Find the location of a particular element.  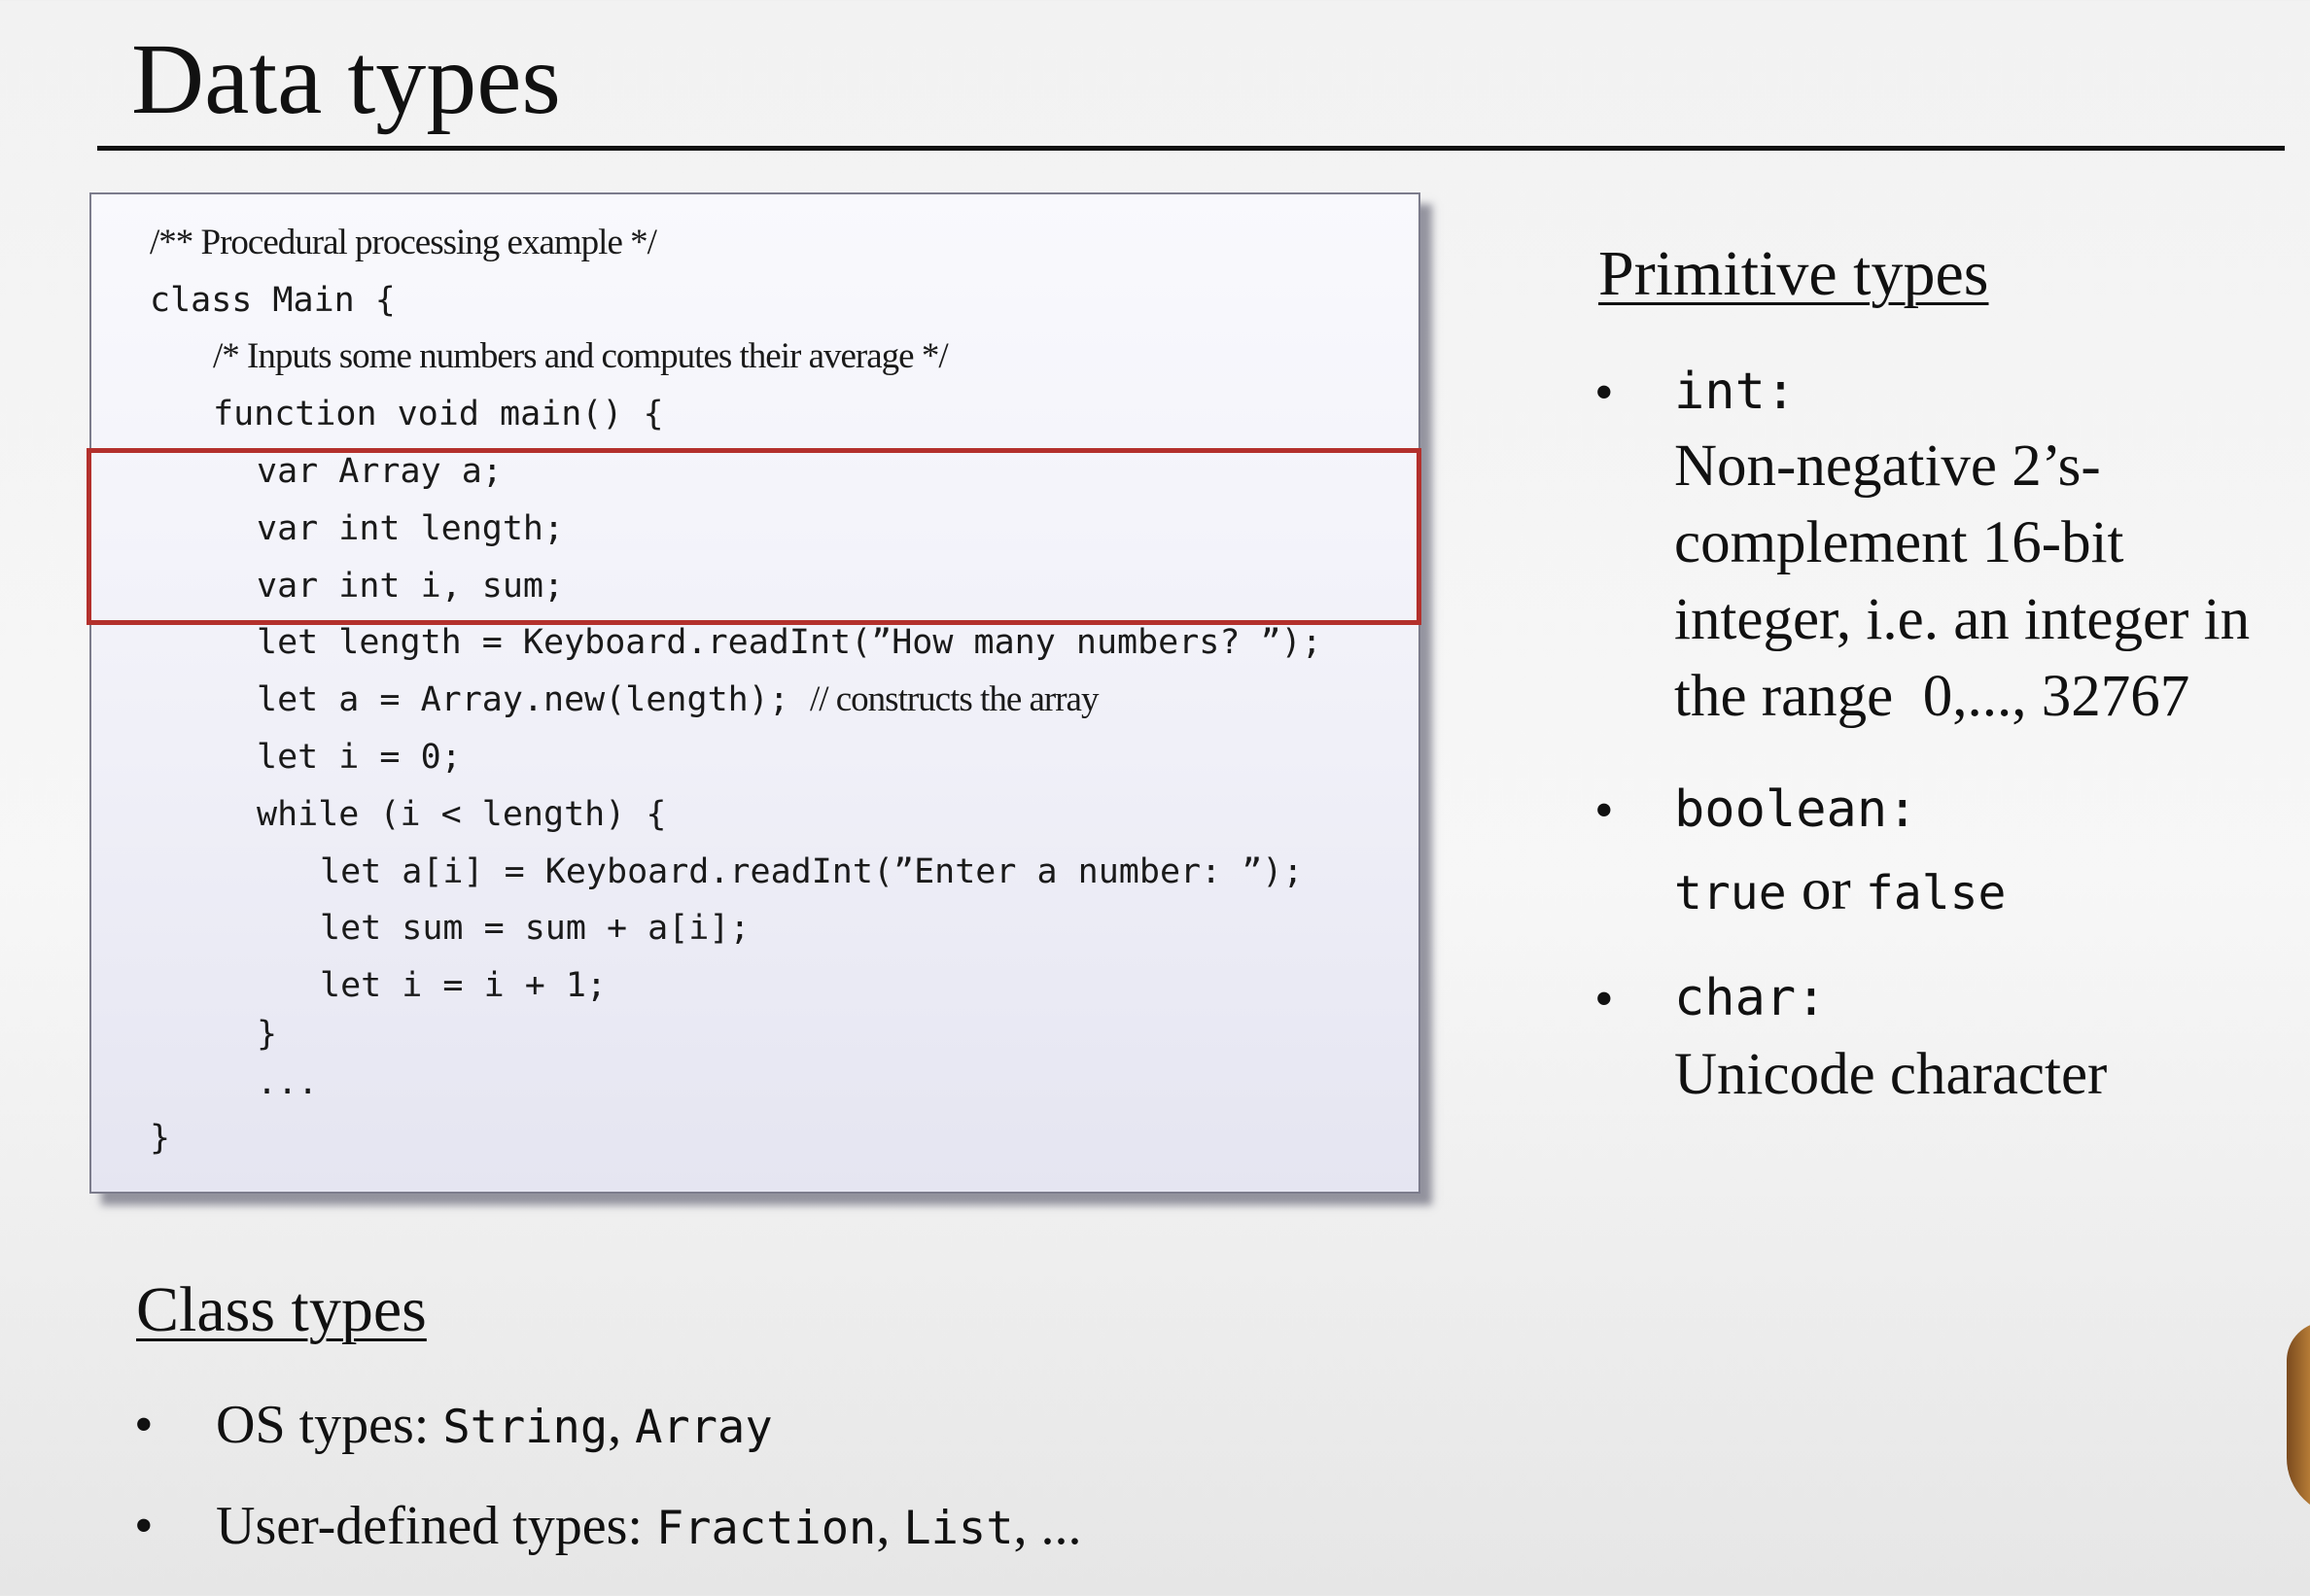

boolean-or-text: or is located at coordinates (1826, 889).